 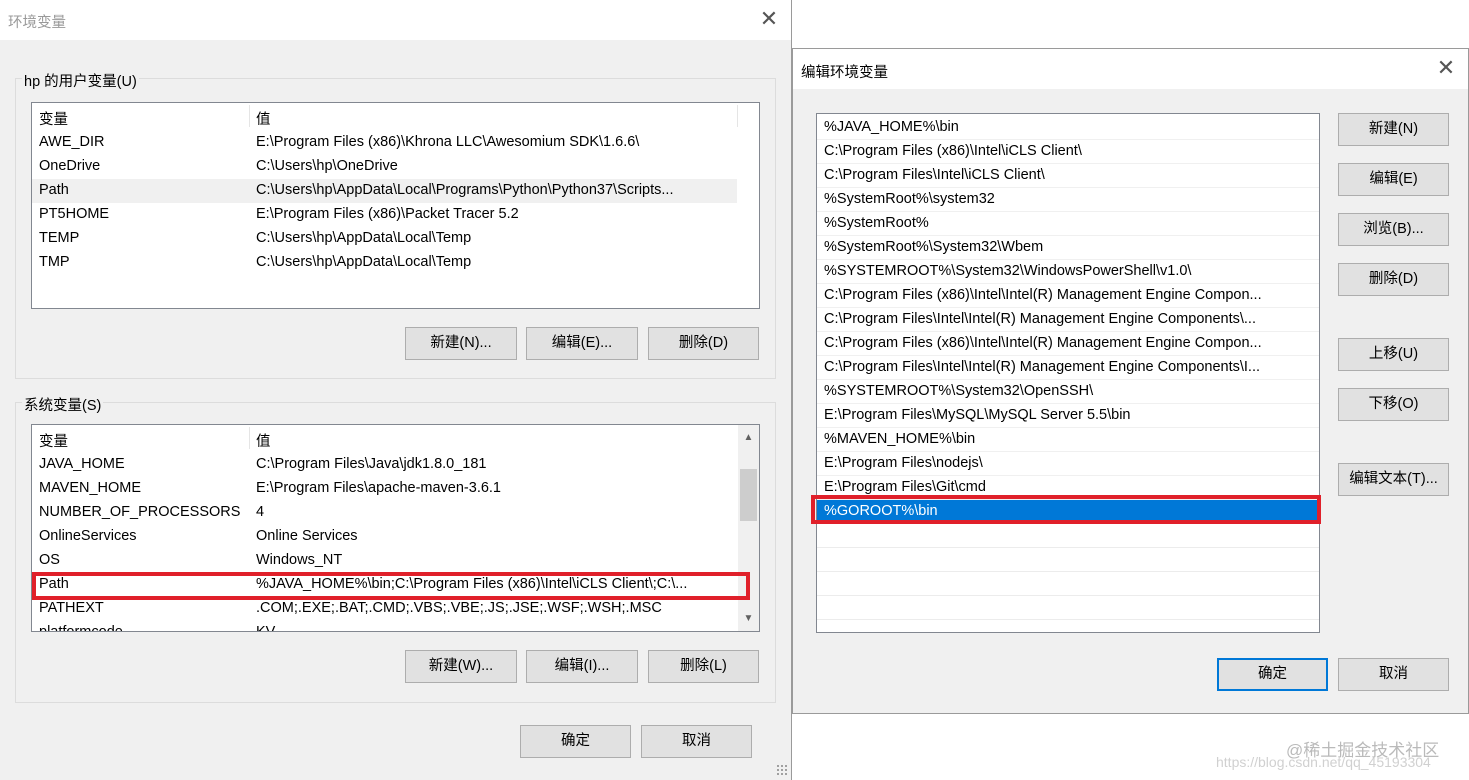 I want to click on list-item: %MAVEN_HOME%\bin, so click(x=1068, y=440).